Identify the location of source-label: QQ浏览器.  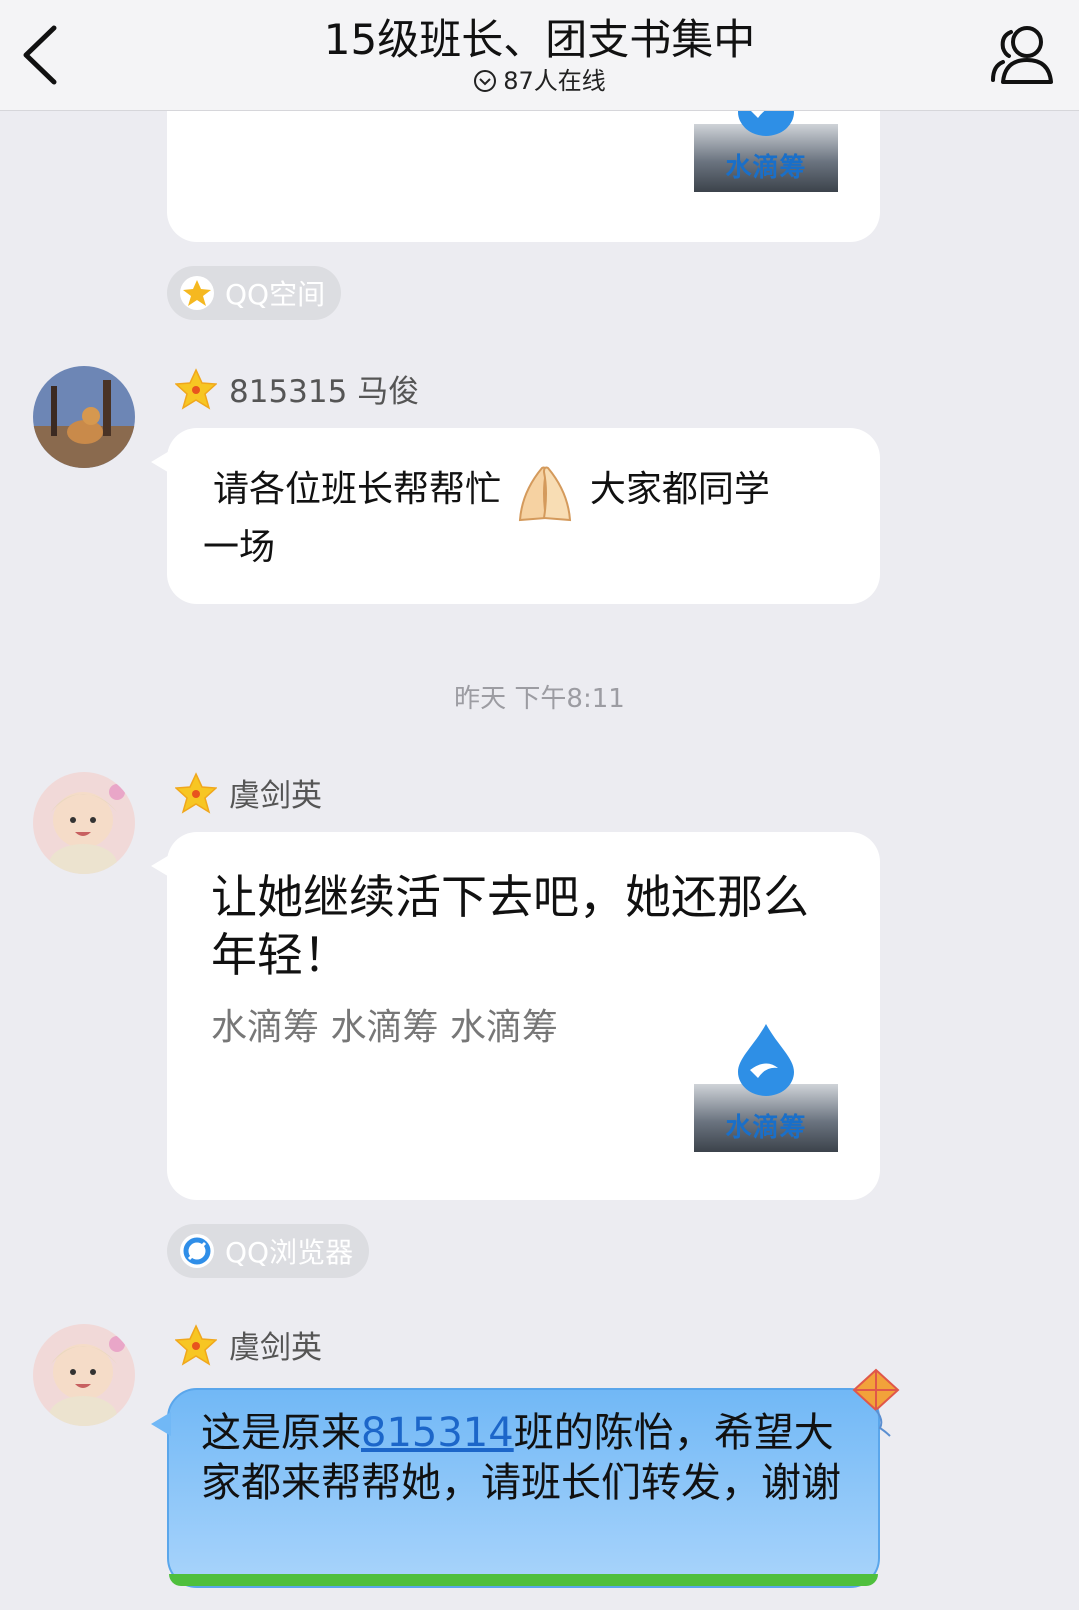
(289, 1252).